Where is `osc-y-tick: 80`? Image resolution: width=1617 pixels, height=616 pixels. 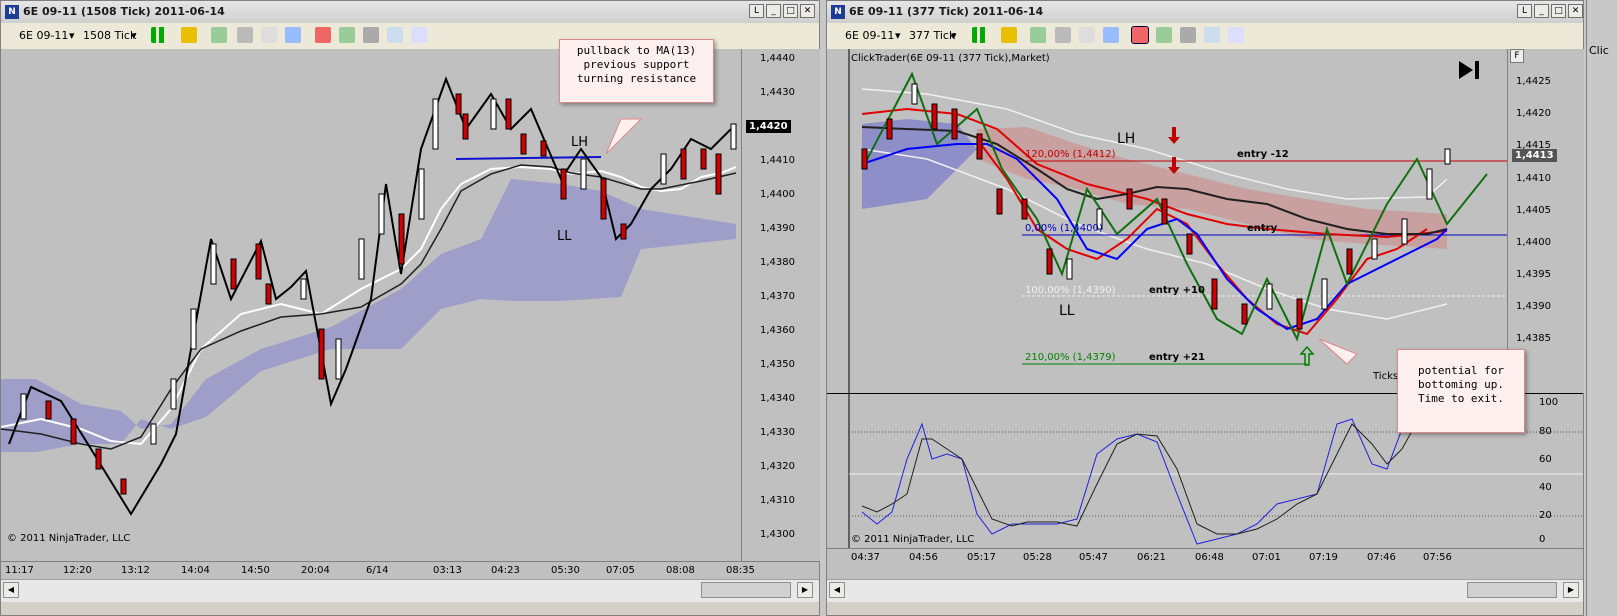
osc-y-tick: 80 is located at coordinates (1545, 431).